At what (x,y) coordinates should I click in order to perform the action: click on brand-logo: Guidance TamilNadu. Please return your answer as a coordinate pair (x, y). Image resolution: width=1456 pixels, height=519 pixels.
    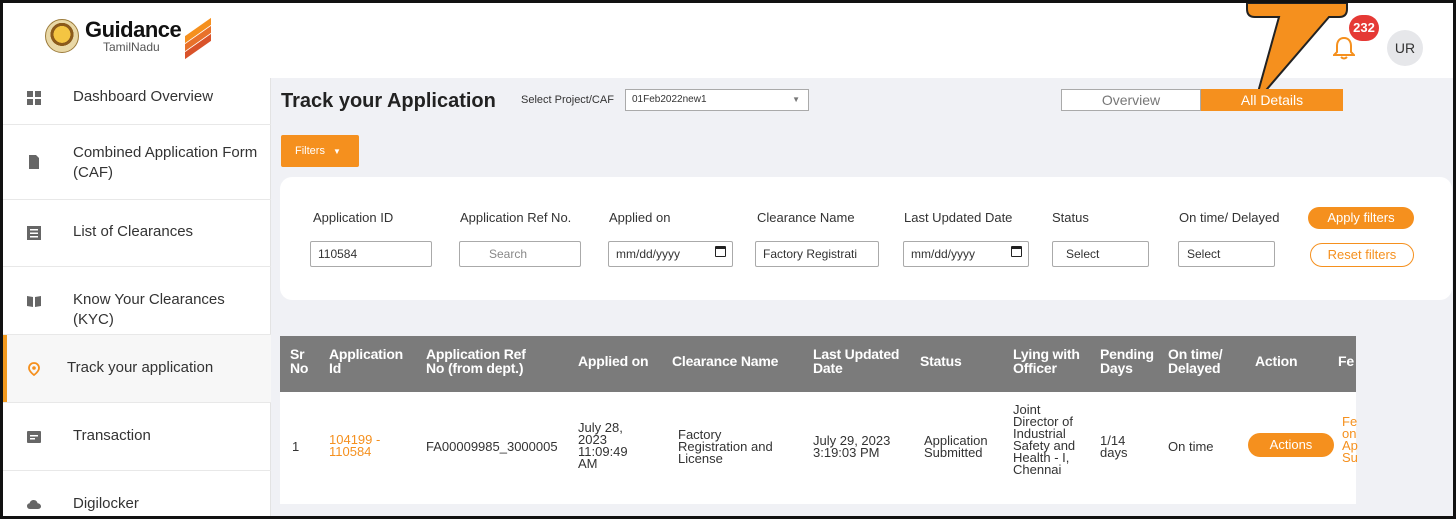
    Looking at the image, I should click on (128, 38).